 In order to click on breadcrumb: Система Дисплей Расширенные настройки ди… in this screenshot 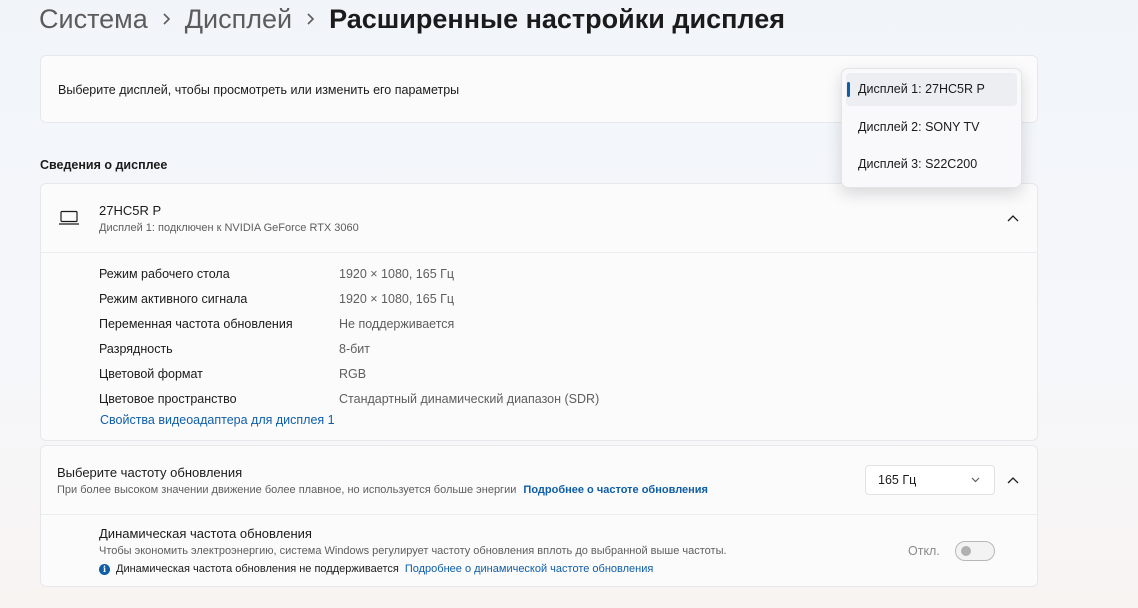, I will do `click(412, 19)`.